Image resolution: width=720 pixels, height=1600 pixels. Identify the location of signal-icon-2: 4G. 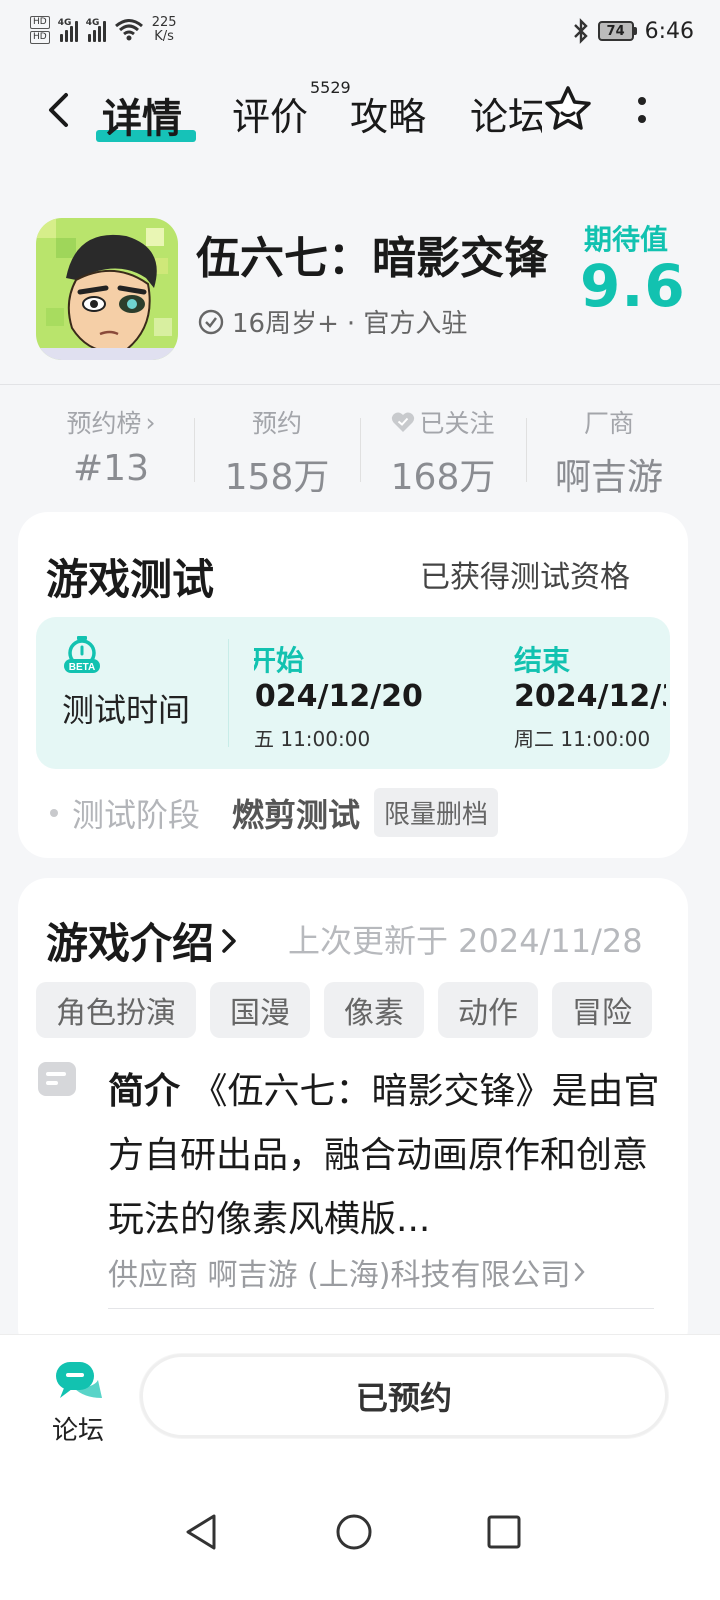
(96, 30).